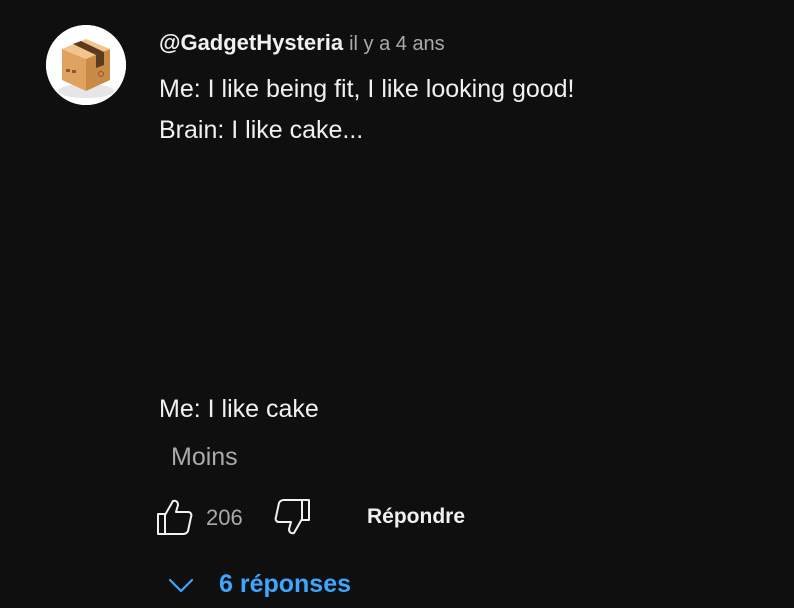  What do you see at coordinates (397, 44) in the screenshot?
I see `timestamp: il y a 4 ans` at bounding box center [397, 44].